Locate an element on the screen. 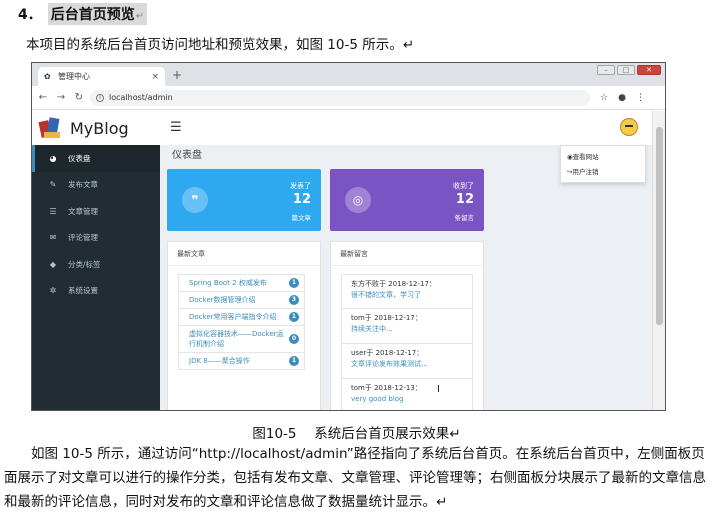 The image size is (713, 515). comment-count-badge: 0 is located at coordinates (294, 339).